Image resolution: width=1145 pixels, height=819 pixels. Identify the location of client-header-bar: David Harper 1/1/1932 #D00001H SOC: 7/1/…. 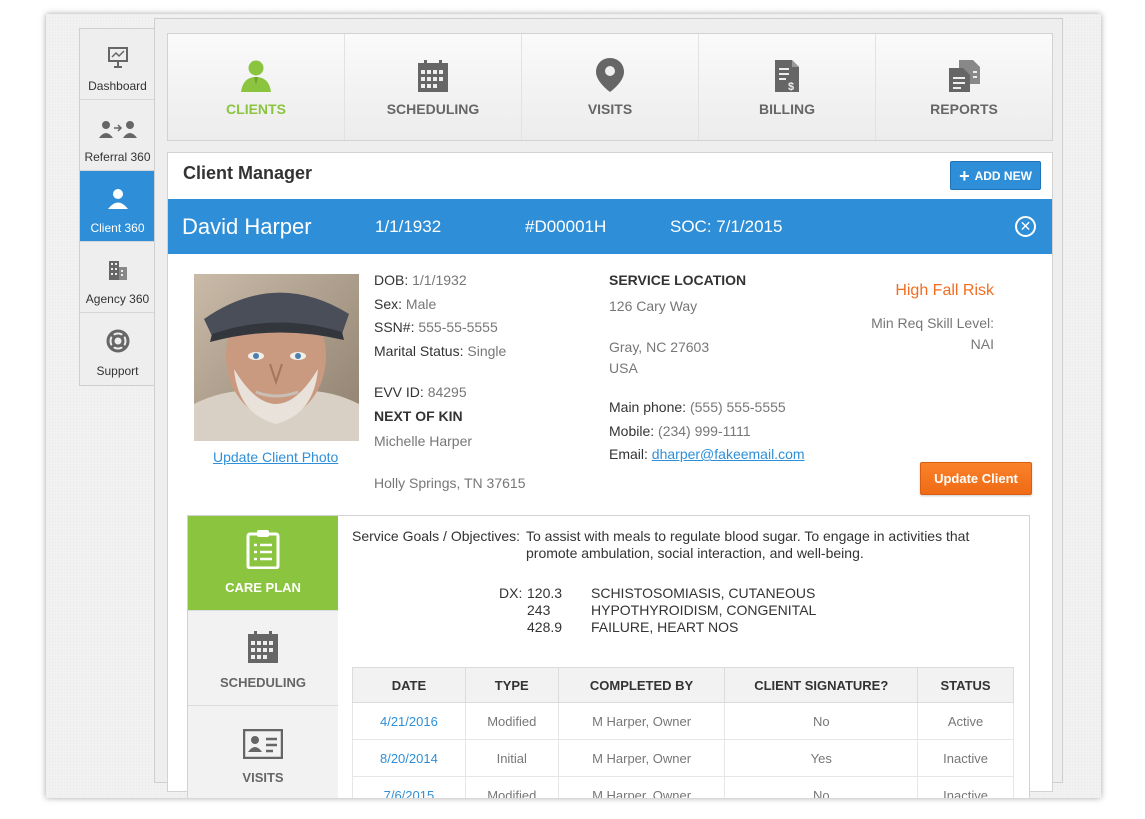
(610, 226).